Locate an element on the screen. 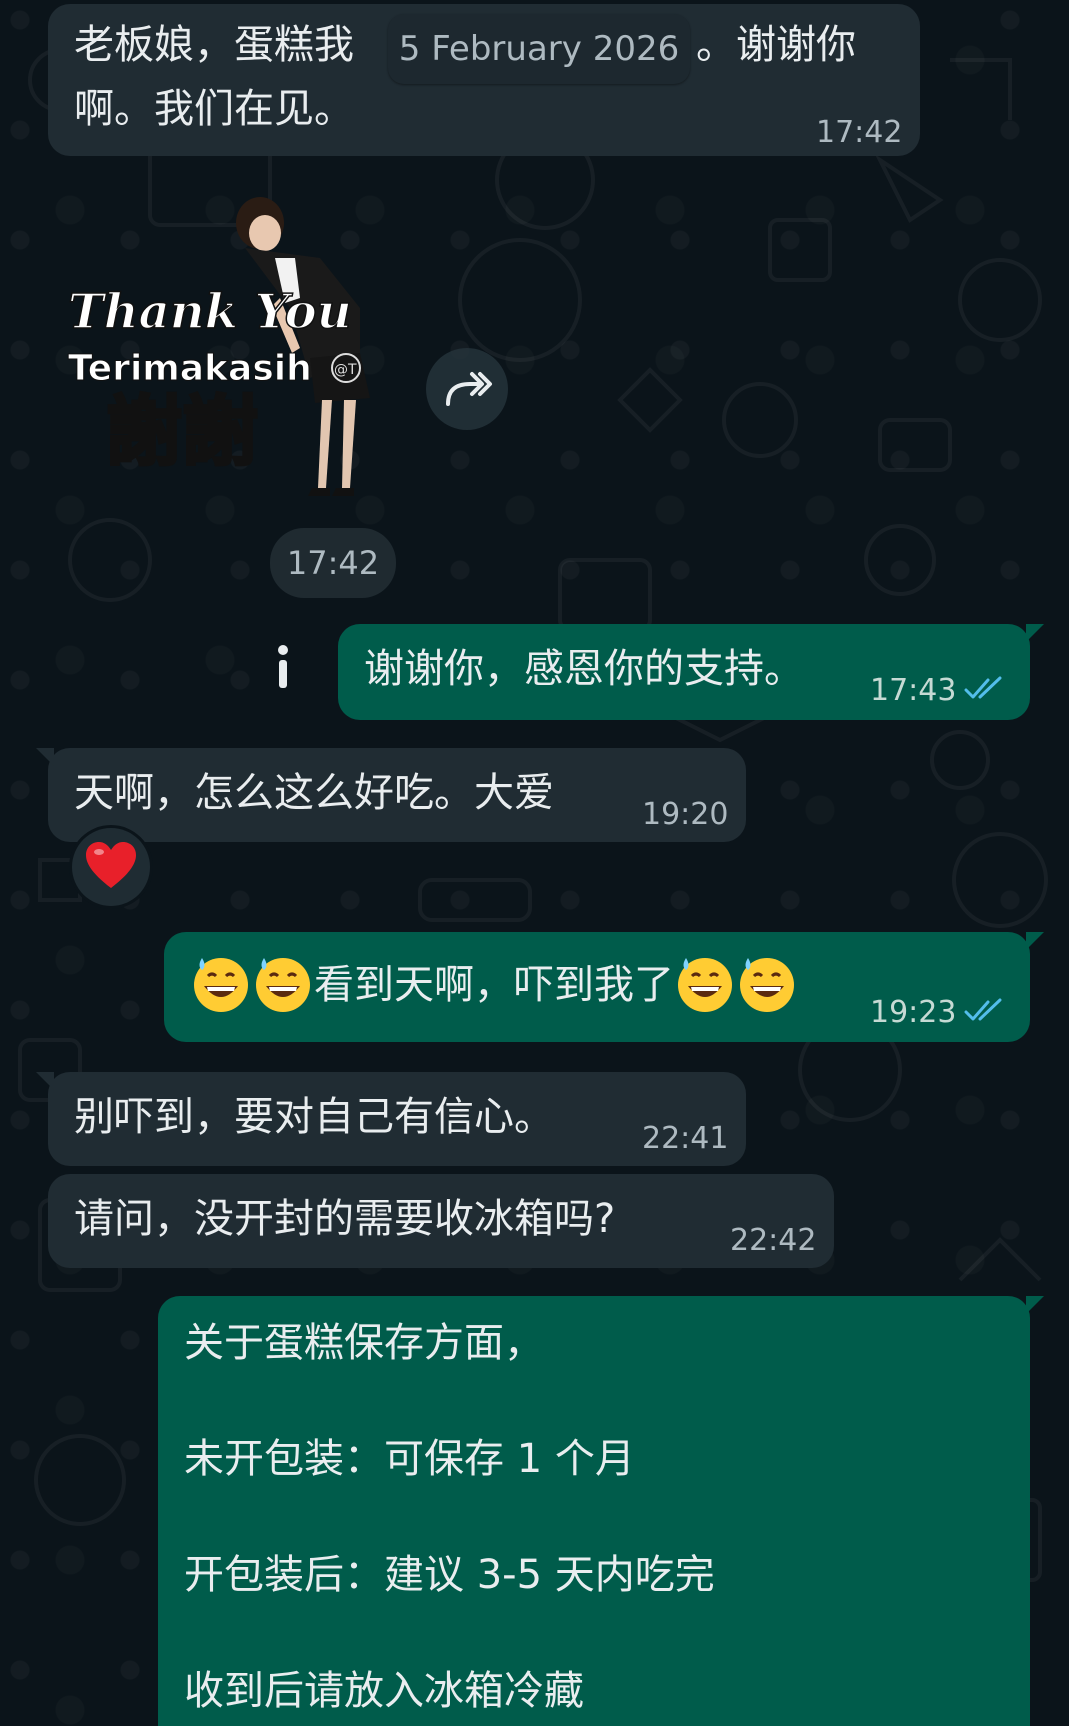 This screenshot has height=1726, width=1069. reaction-badge is located at coordinates (111, 867).